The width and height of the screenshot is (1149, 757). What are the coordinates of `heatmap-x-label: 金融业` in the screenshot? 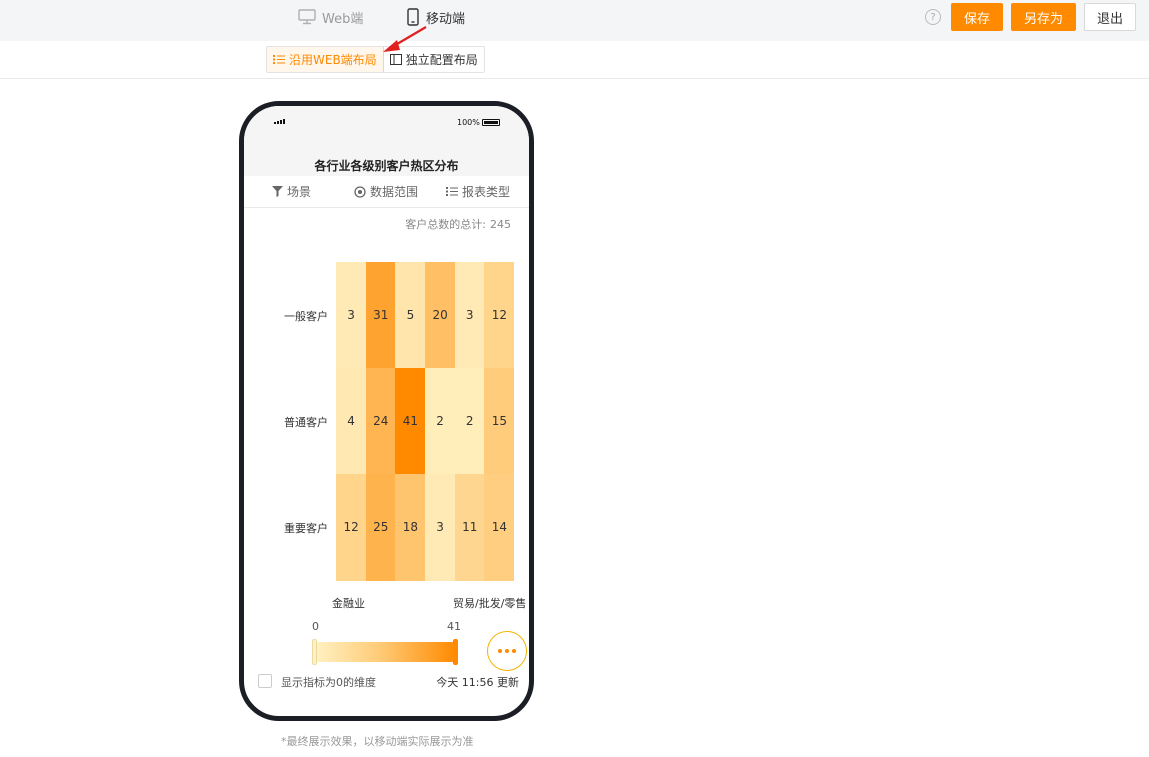 It's located at (348, 603).